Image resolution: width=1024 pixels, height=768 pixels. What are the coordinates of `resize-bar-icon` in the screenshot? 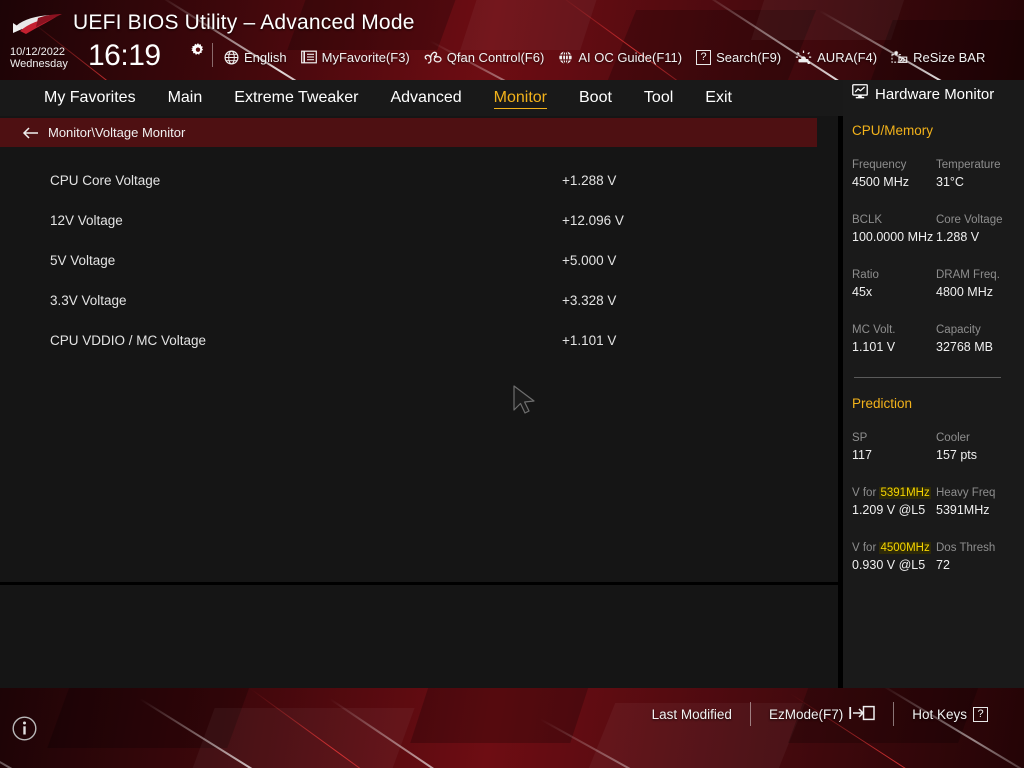 It's located at (899, 57).